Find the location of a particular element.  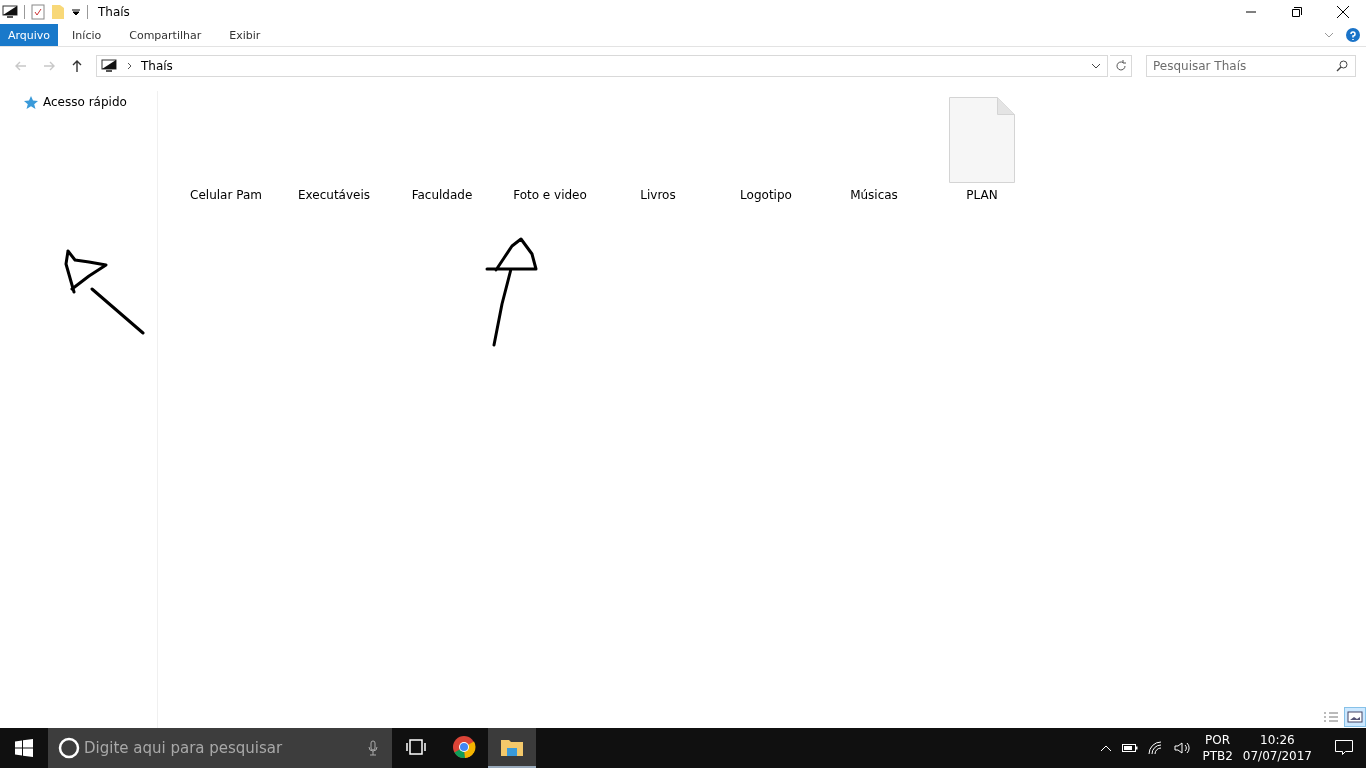

language-indicator: POR PTB2 is located at coordinates (1217, 748).